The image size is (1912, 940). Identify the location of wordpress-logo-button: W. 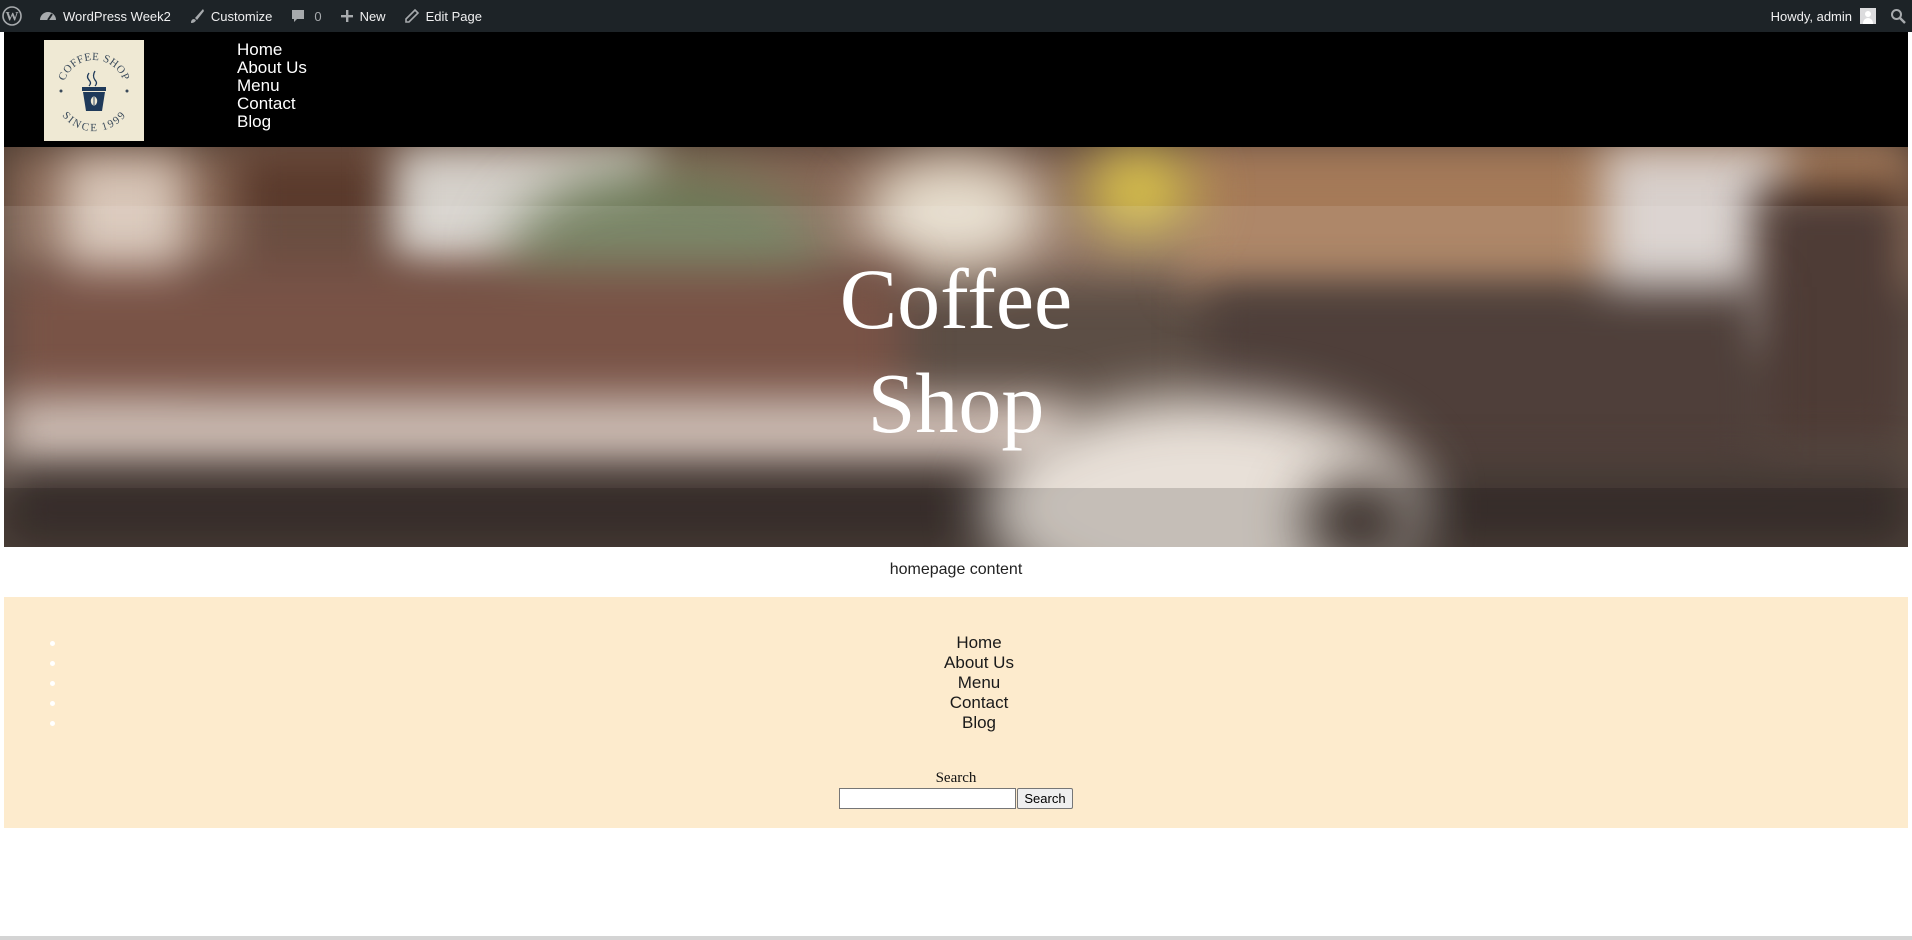
(15, 16).